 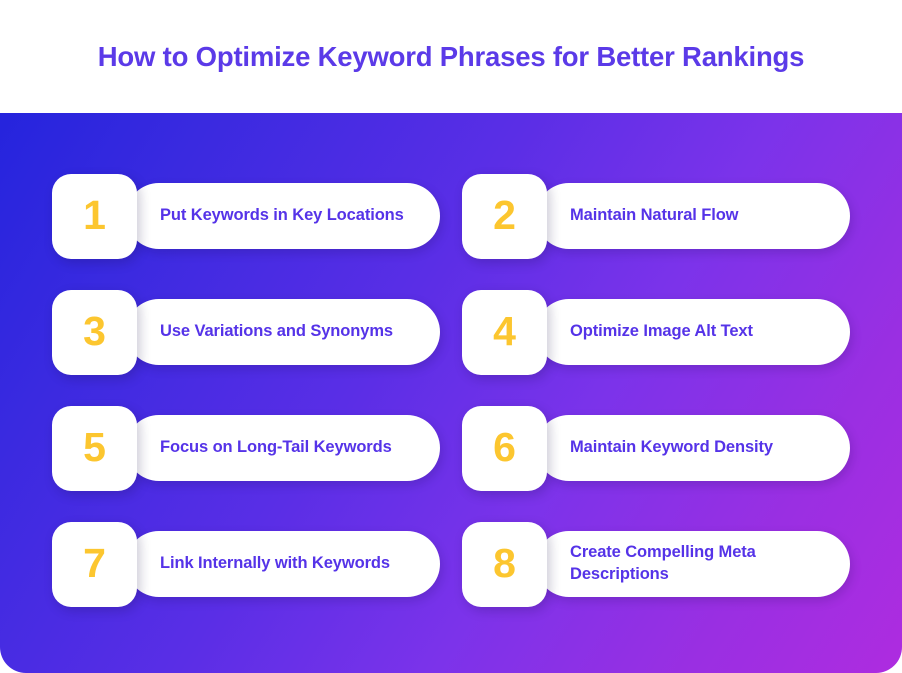 What do you see at coordinates (276, 331) in the screenshot?
I see `item-label: Use Variations and Synonyms` at bounding box center [276, 331].